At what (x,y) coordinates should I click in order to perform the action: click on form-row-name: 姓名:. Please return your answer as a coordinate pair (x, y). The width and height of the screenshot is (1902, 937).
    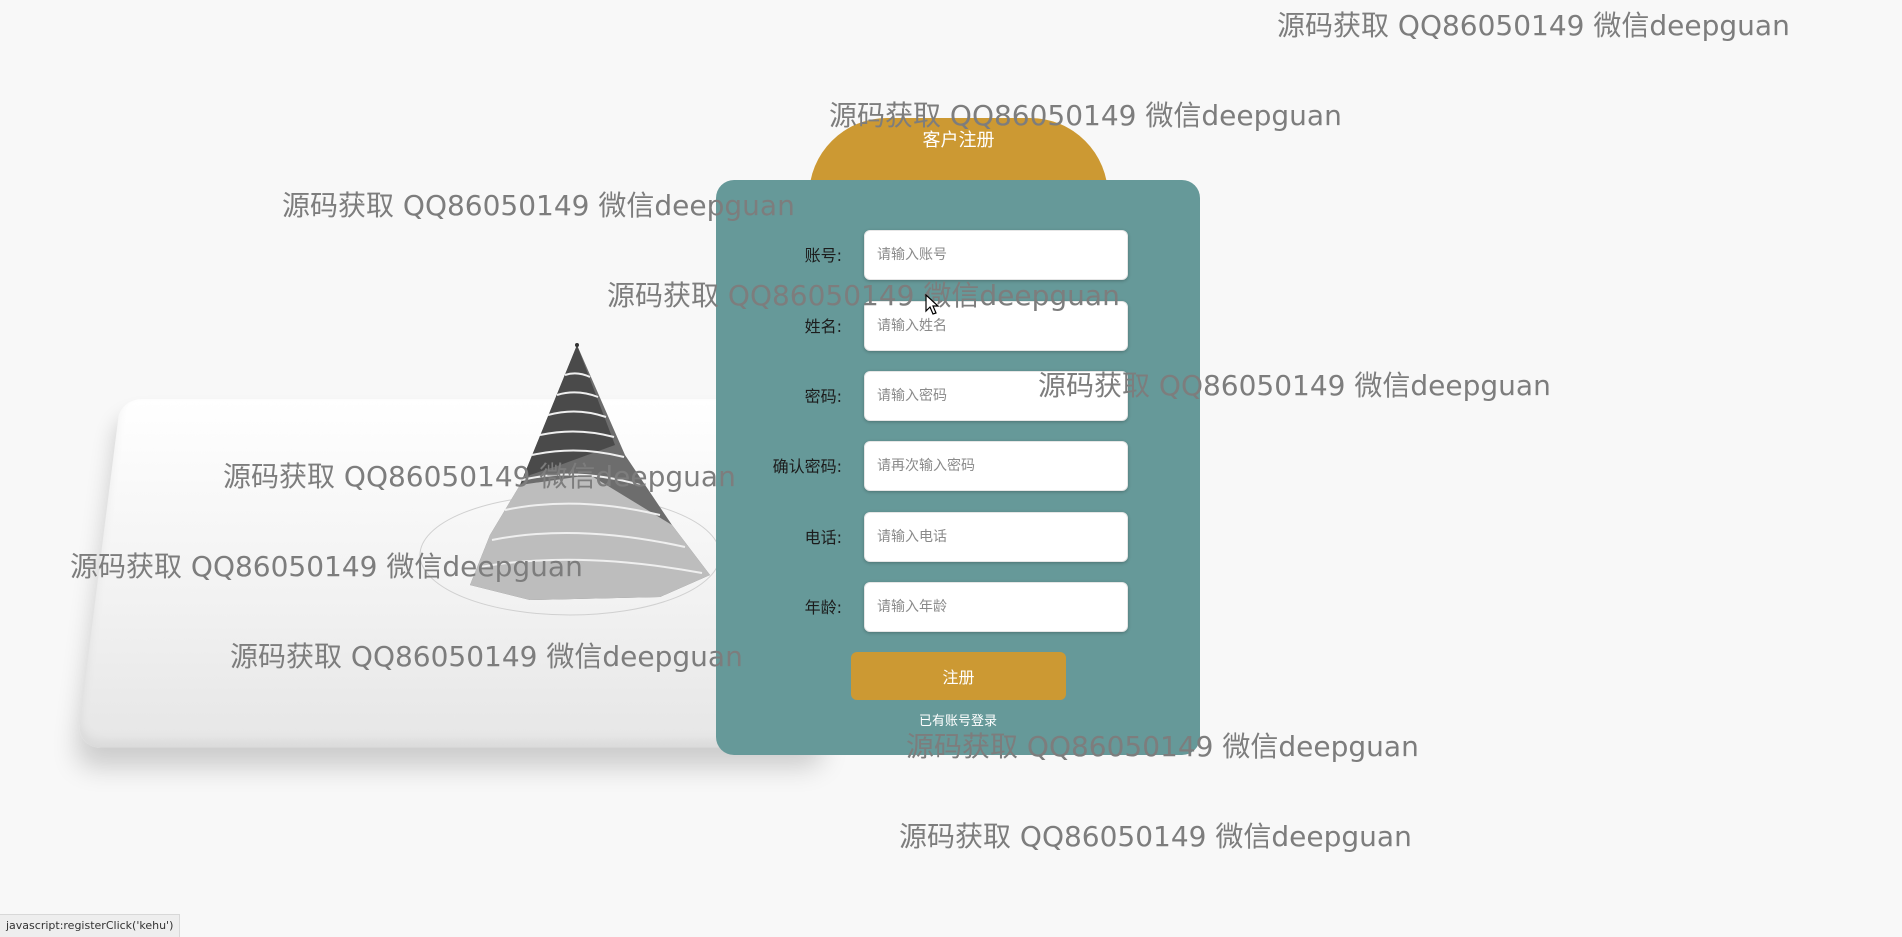
    Looking at the image, I should click on (958, 327).